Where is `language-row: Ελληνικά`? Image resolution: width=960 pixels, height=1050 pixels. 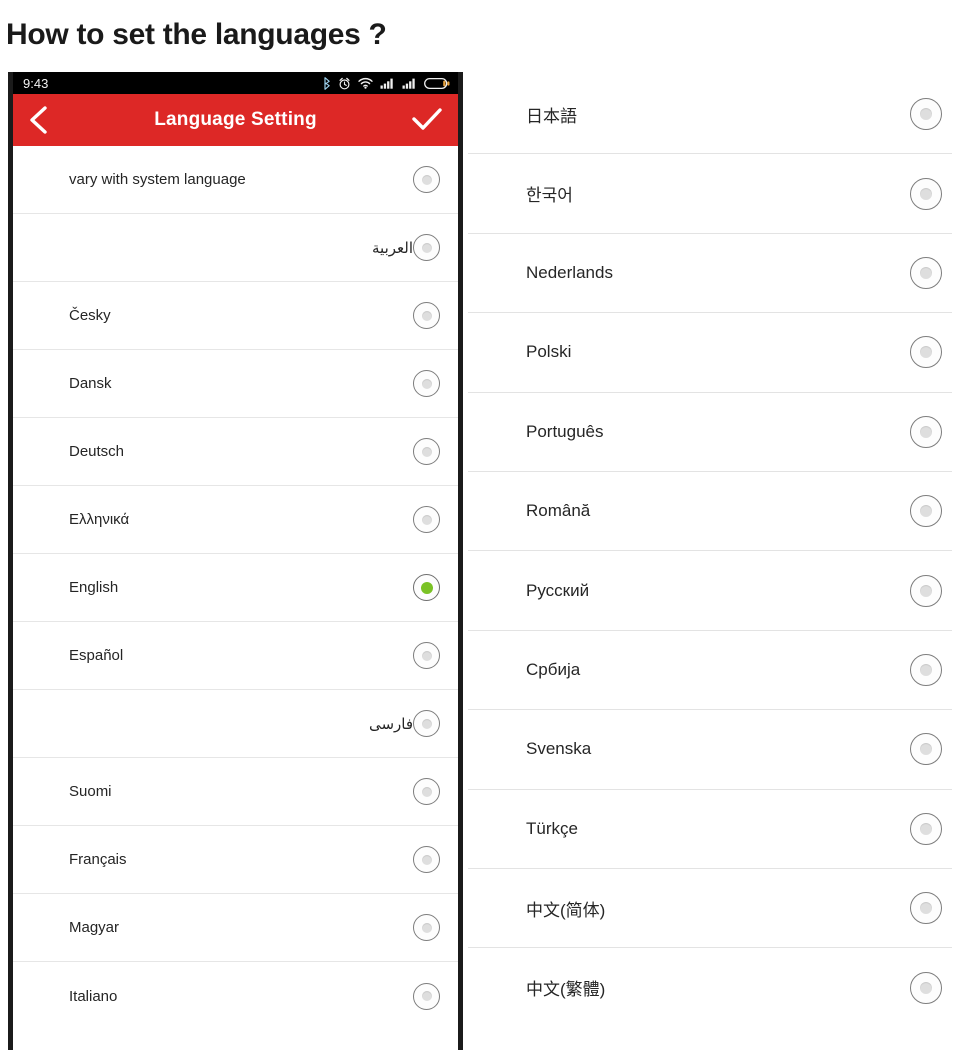 language-row: Ελληνικά is located at coordinates (235, 520).